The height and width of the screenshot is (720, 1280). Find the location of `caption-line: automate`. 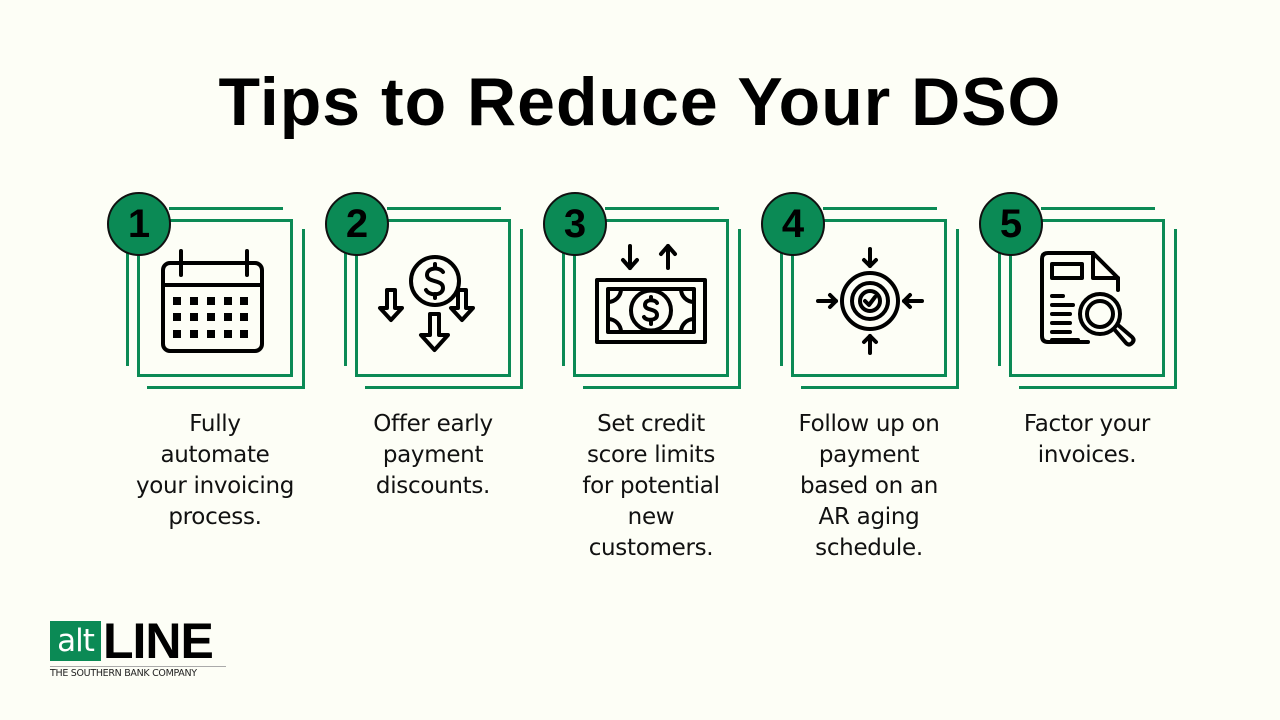

caption-line: automate is located at coordinates (215, 455).